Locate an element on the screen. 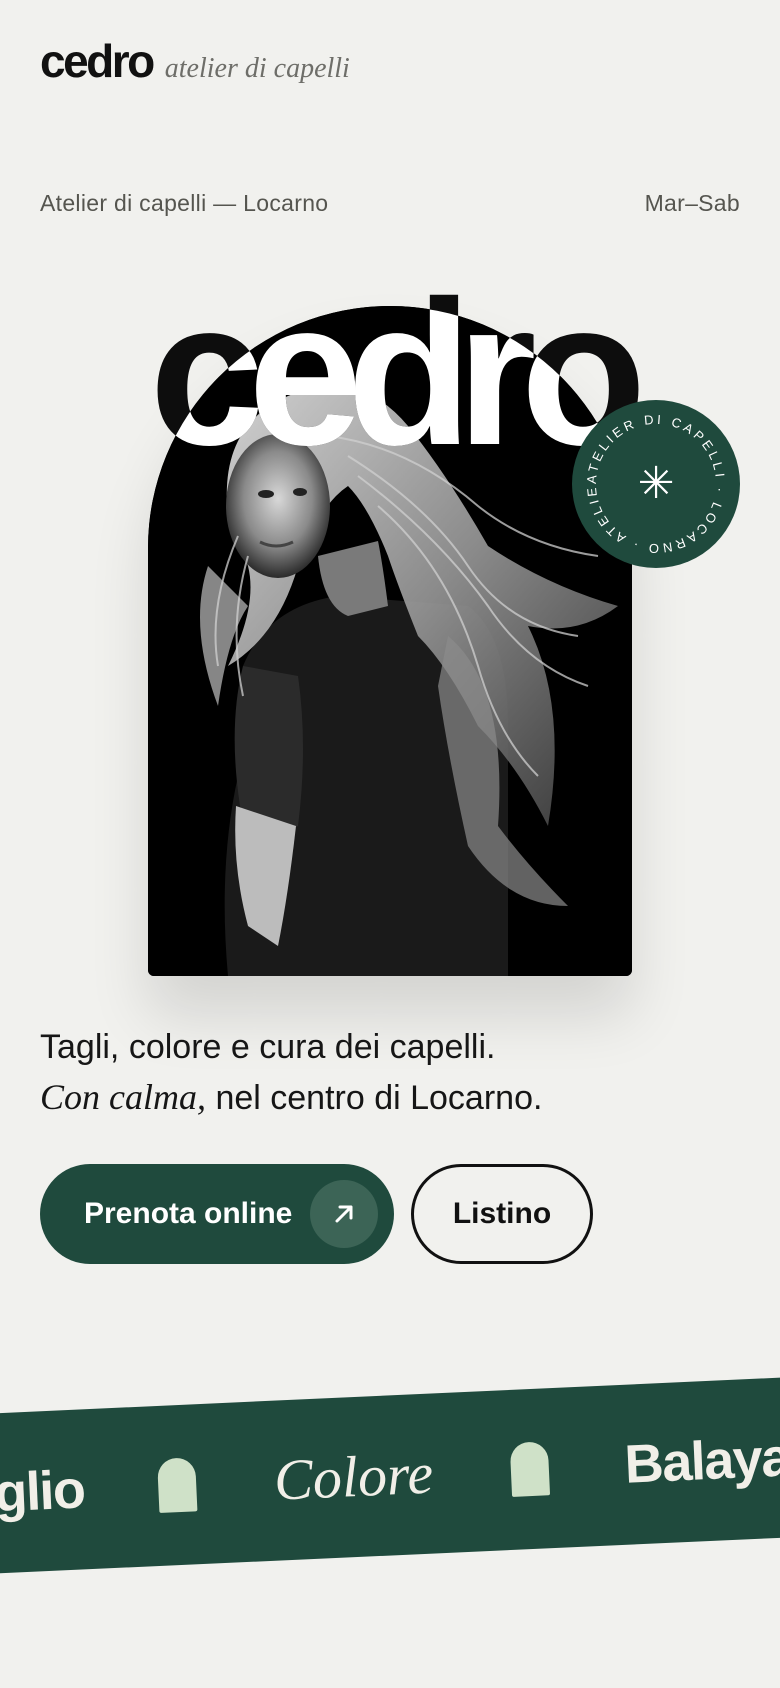  services-marquee: Taglio Colore Balayage is located at coordinates (390, 1475).